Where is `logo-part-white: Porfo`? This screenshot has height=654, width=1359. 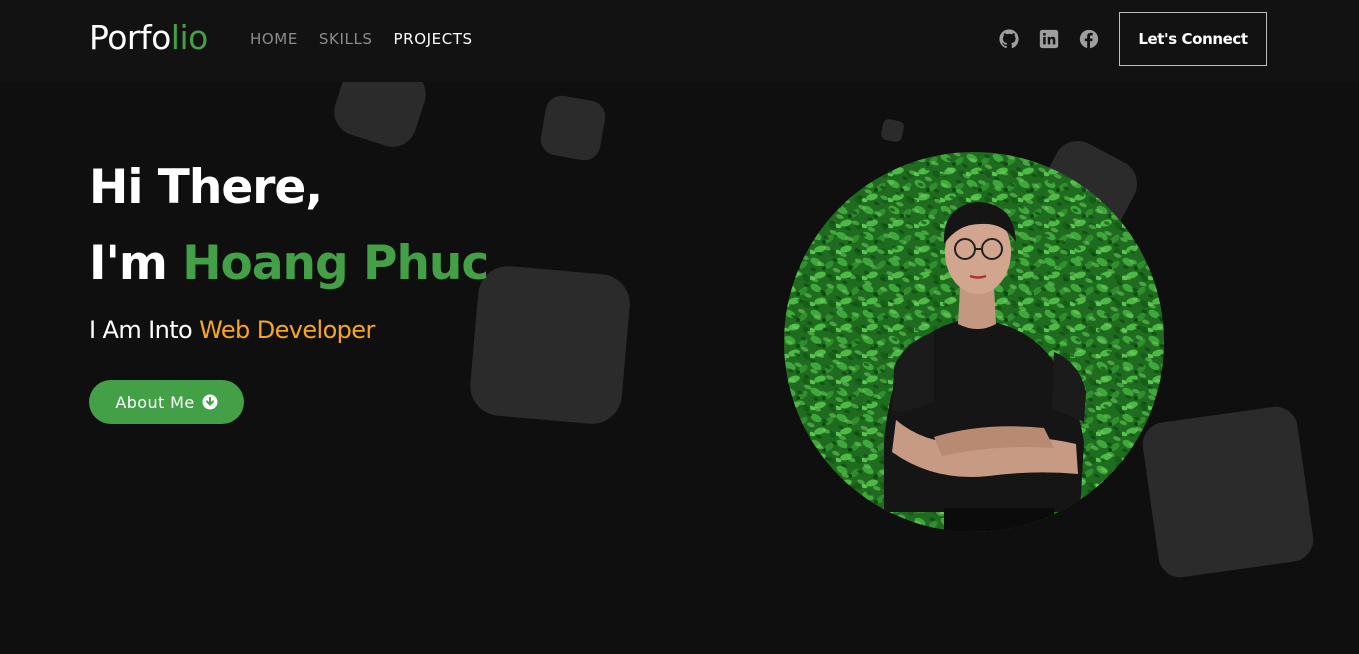
logo-part-white: Porfo is located at coordinates (130, 37).